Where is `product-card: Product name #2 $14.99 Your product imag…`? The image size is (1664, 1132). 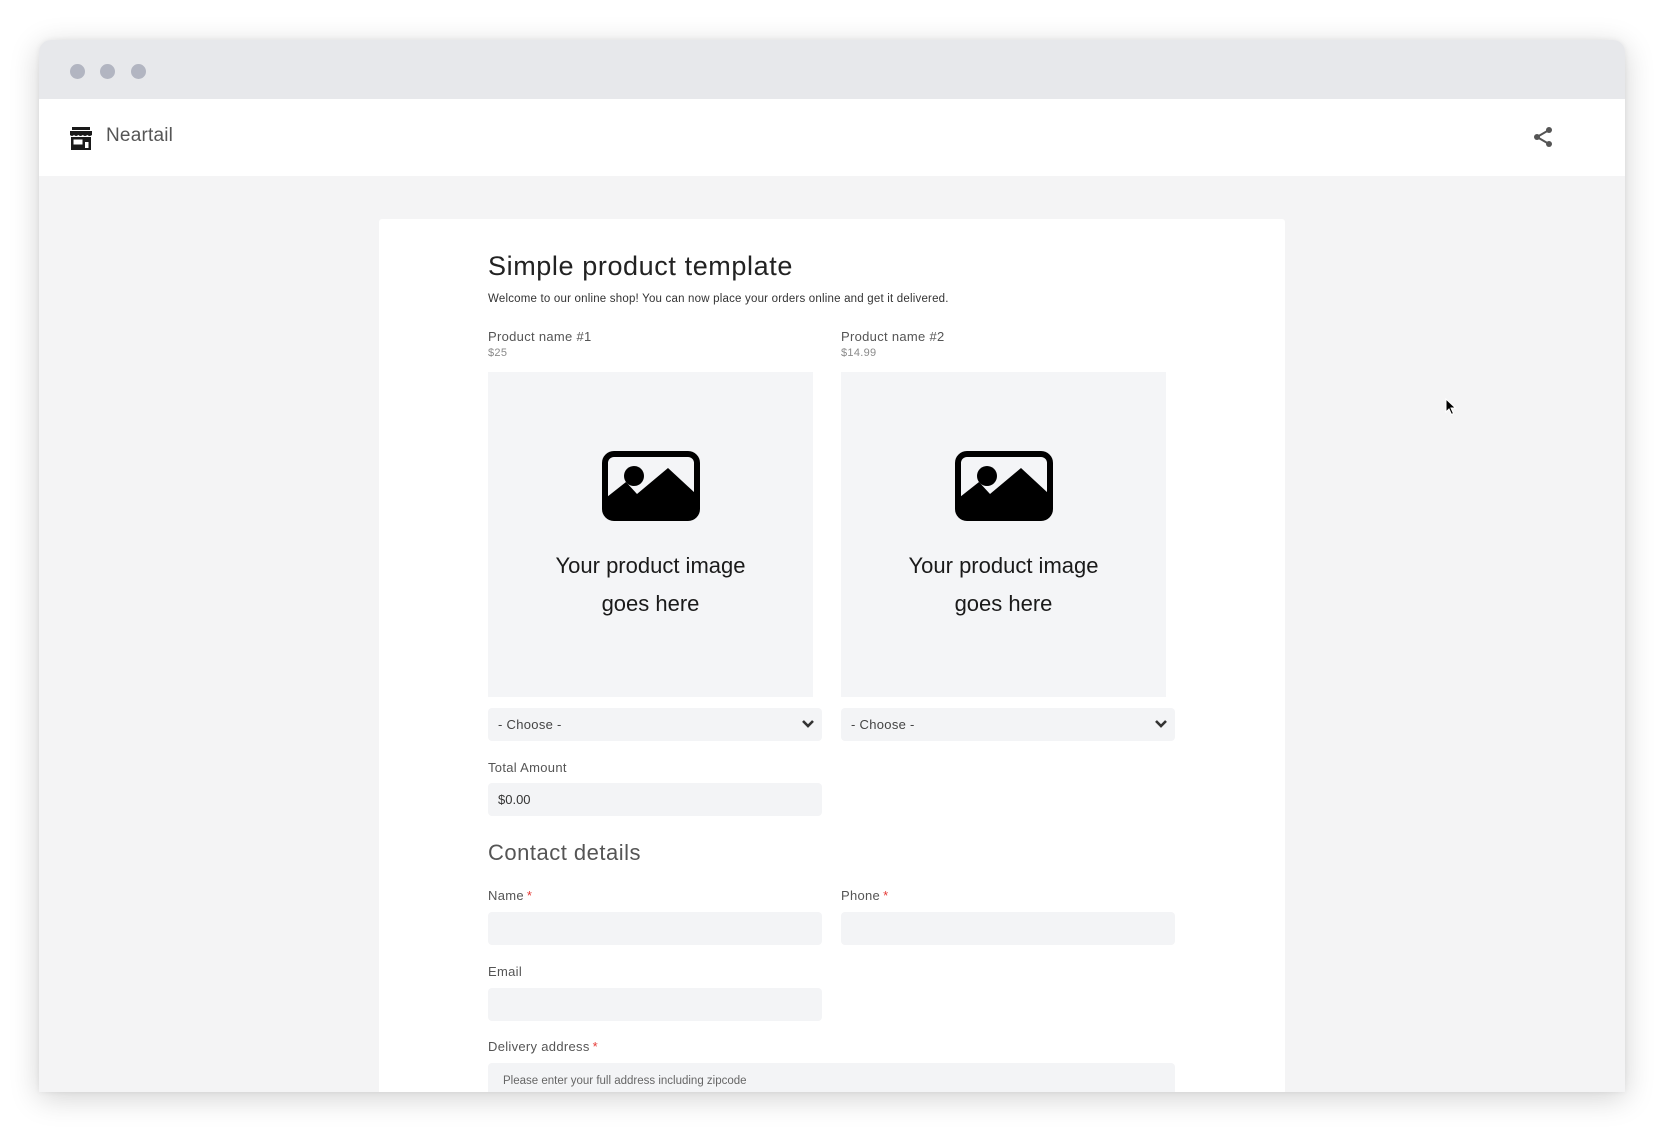 product-card: Product name #2 $14.99 Your product imag… is located at coordinates (1008, 535).